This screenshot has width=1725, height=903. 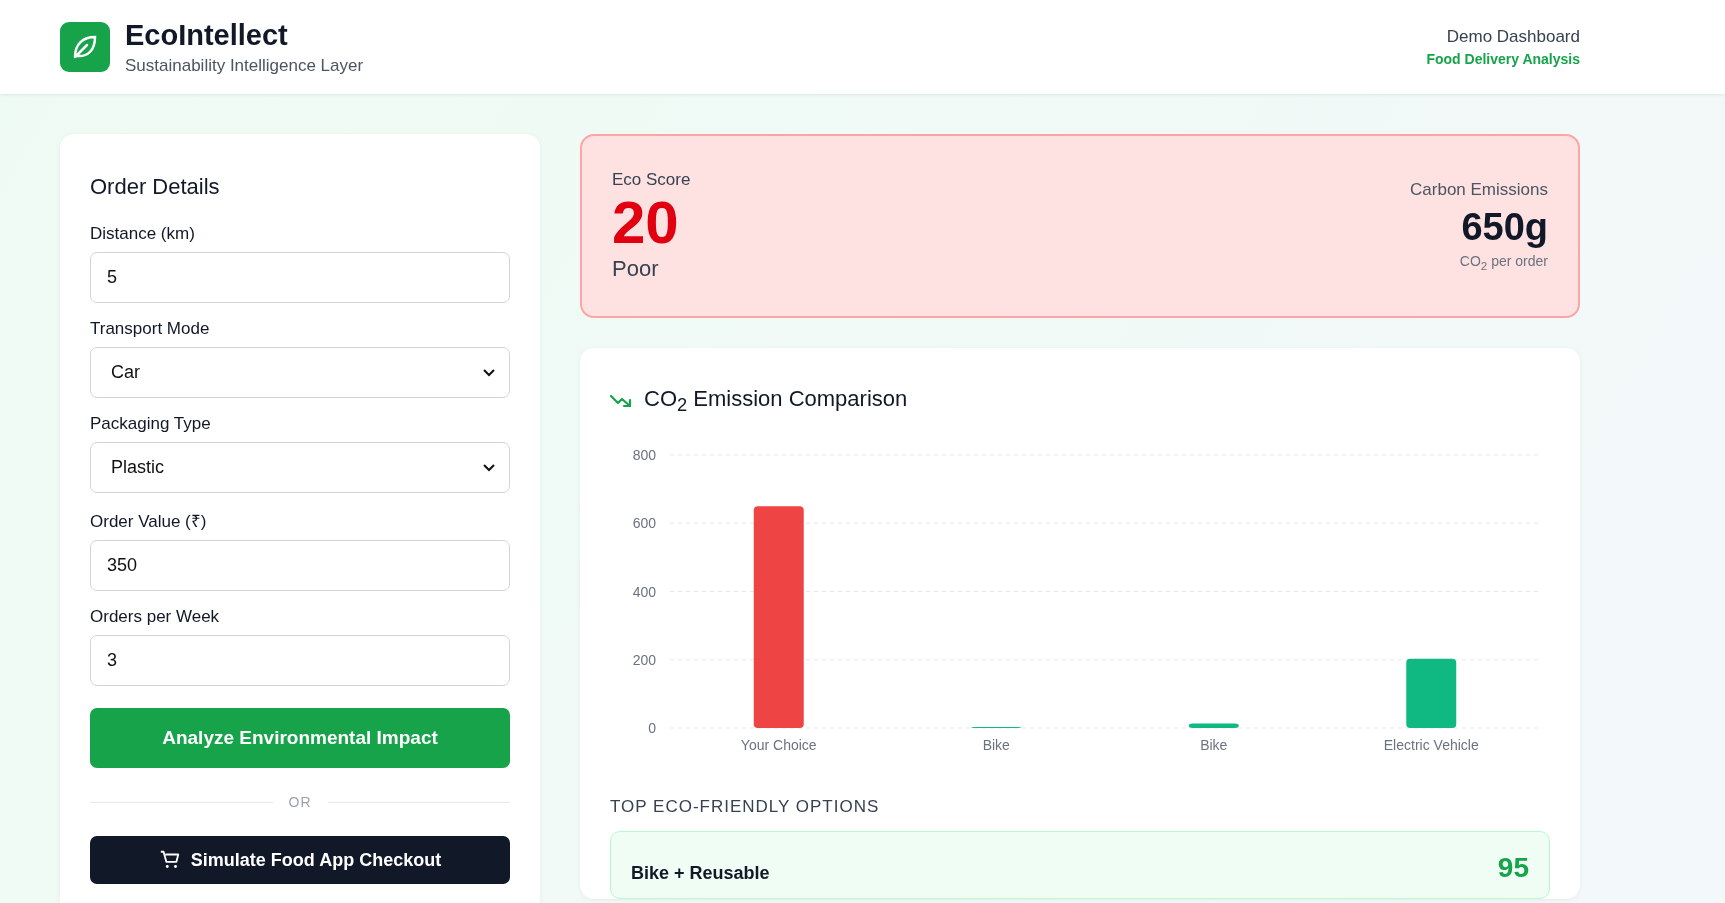 What do you see at coordinates (300, 860) in the screenshot?
I see `checkout-button: Simulate Food App Checkout` at bounding box center [300, 860].